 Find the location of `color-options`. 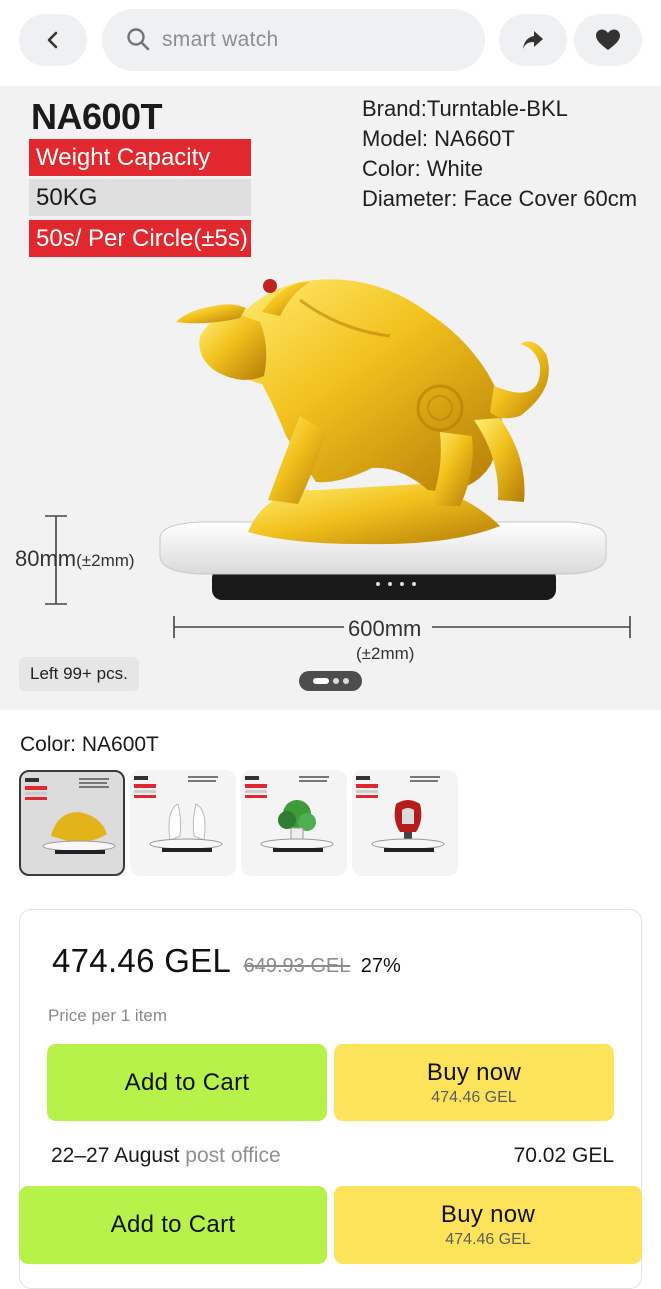

color-options is located at coordinates (238, 823).